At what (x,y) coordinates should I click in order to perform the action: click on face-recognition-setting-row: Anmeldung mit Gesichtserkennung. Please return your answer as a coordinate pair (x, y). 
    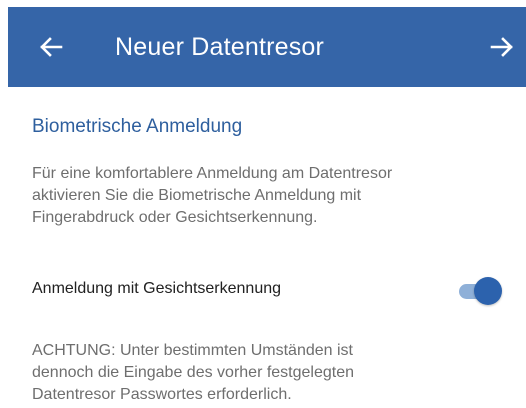
    Looking at the image, I should click on (272, 290).